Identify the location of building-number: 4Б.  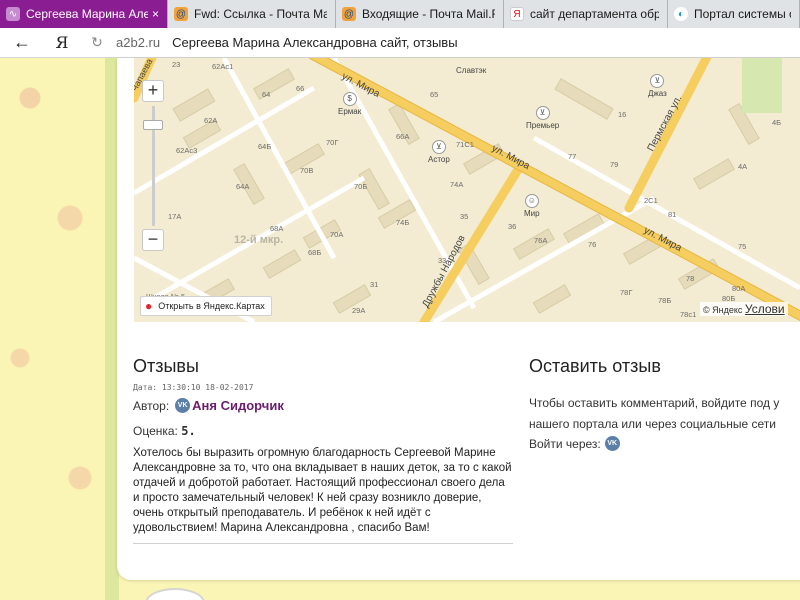
(777, 122).